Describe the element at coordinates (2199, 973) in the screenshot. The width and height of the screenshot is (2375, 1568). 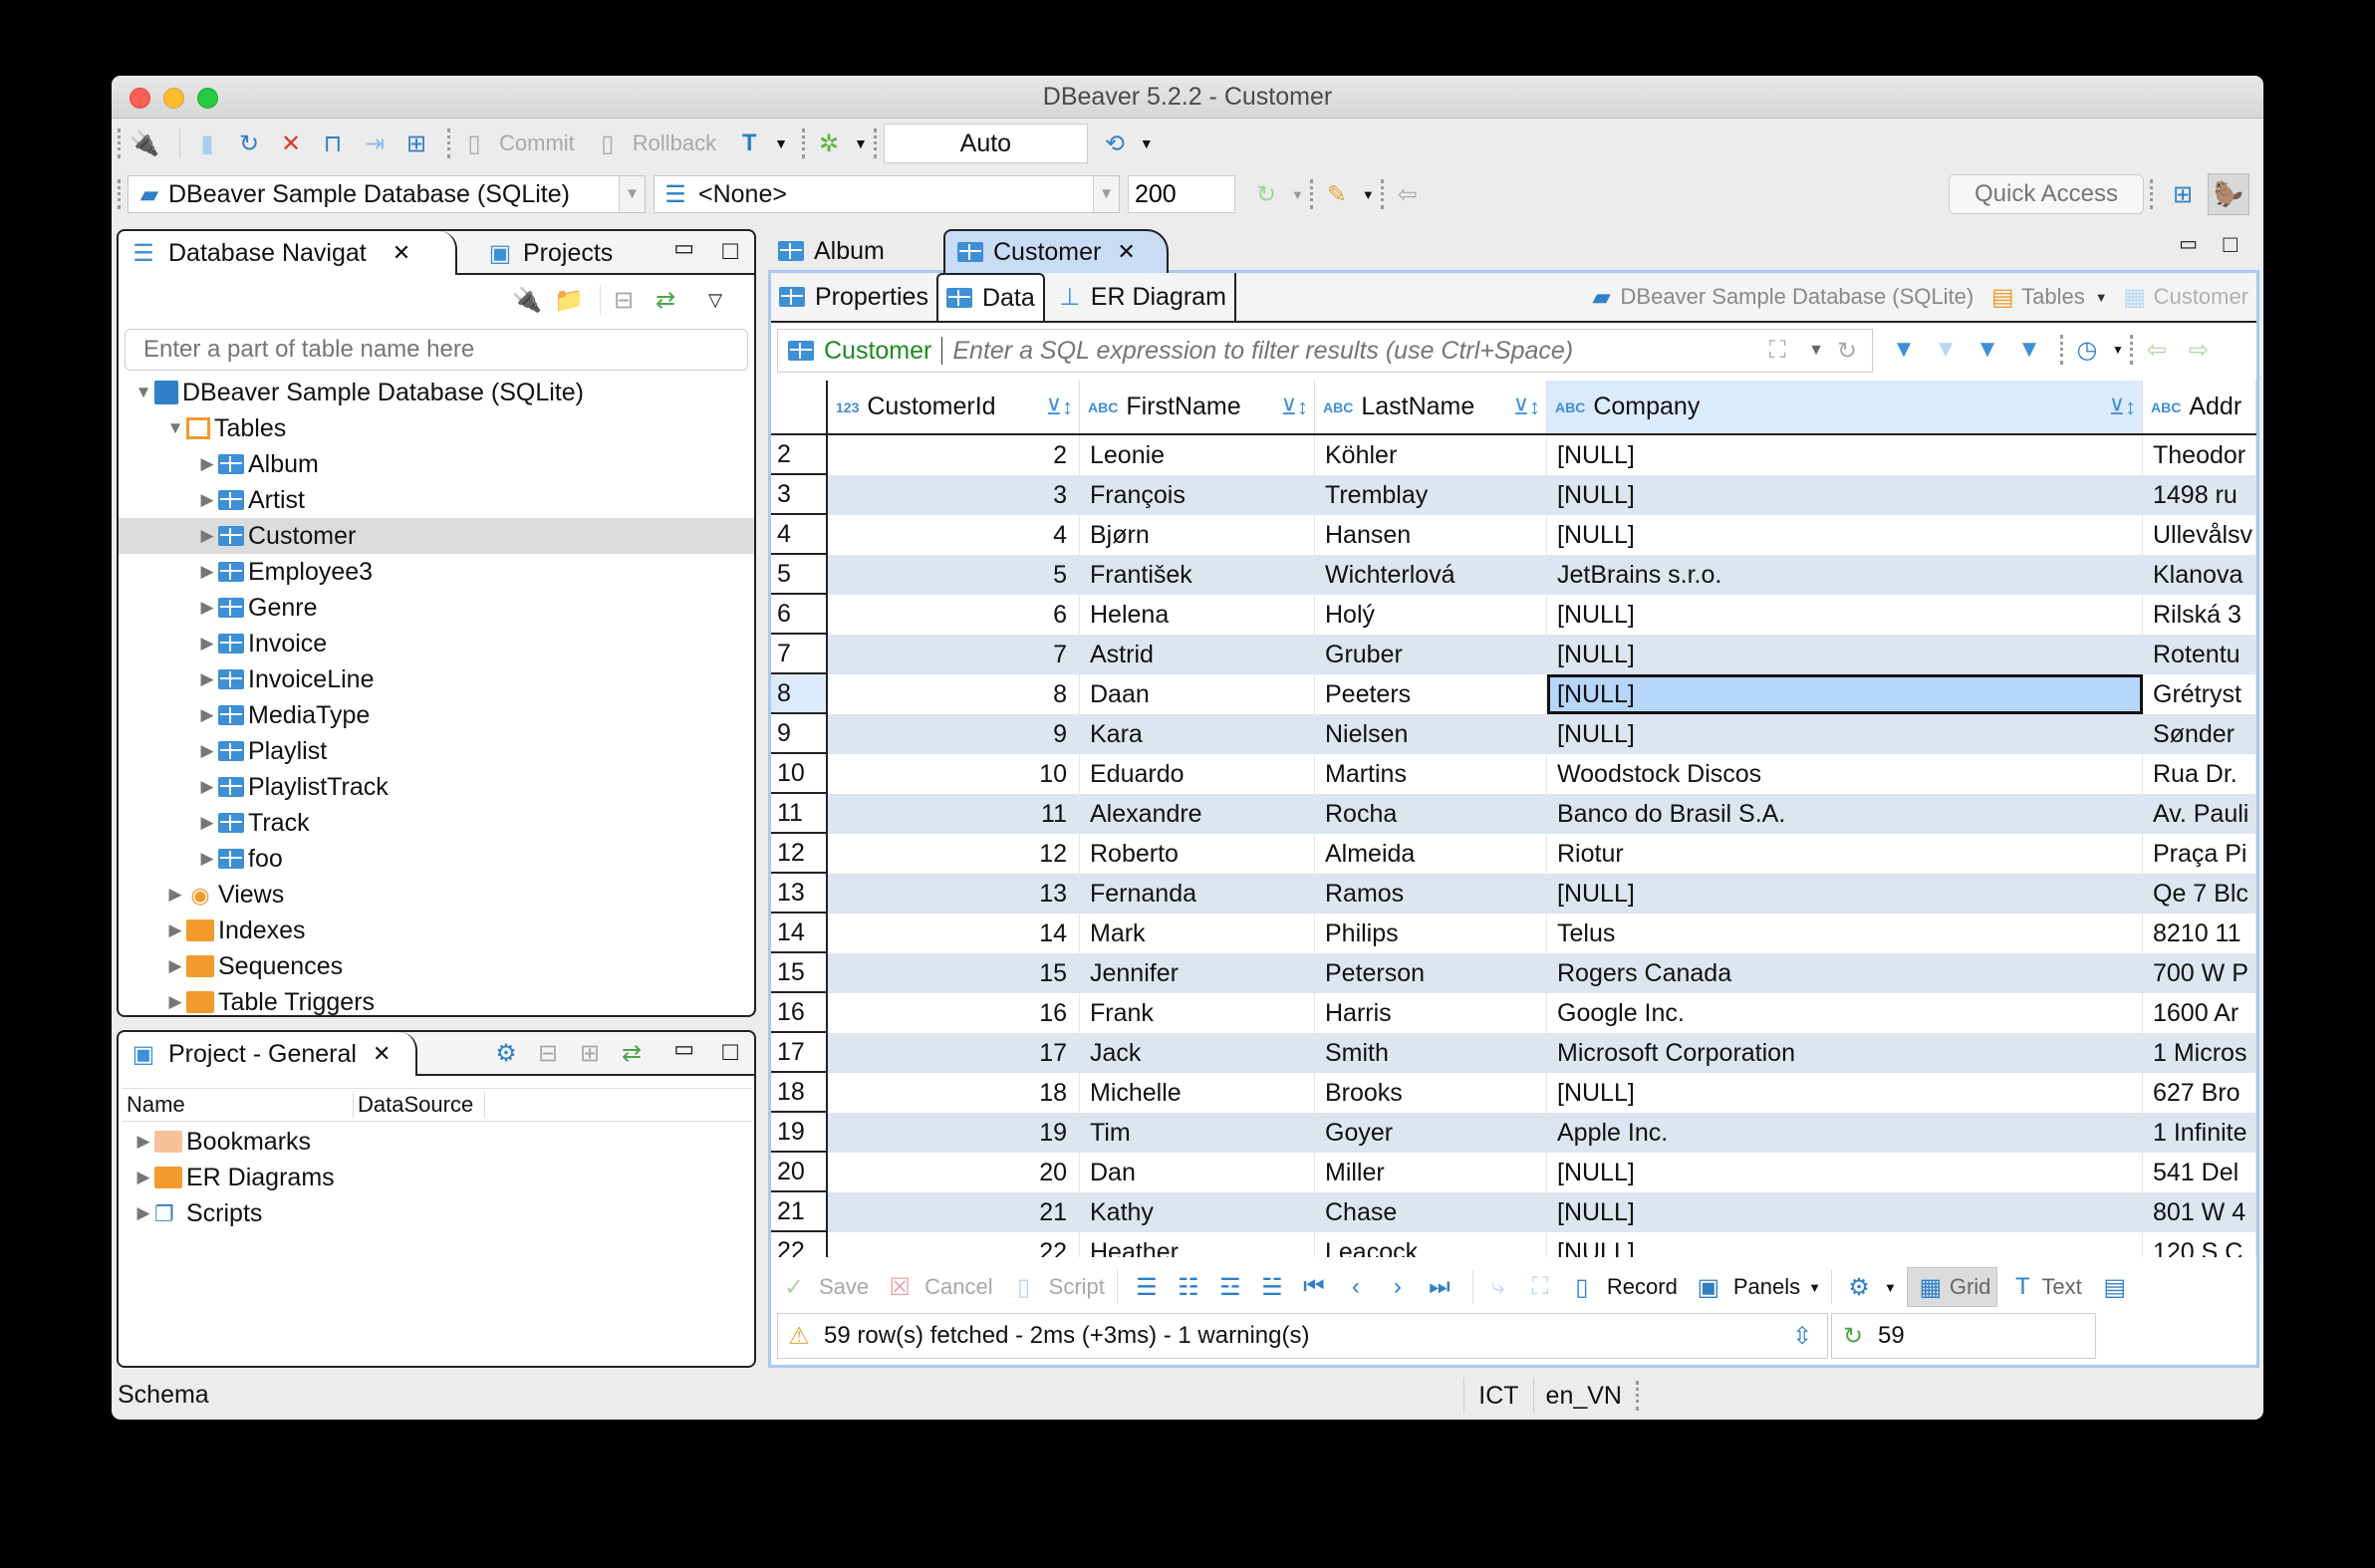
I see `cell-address: 700 W P` at that location.